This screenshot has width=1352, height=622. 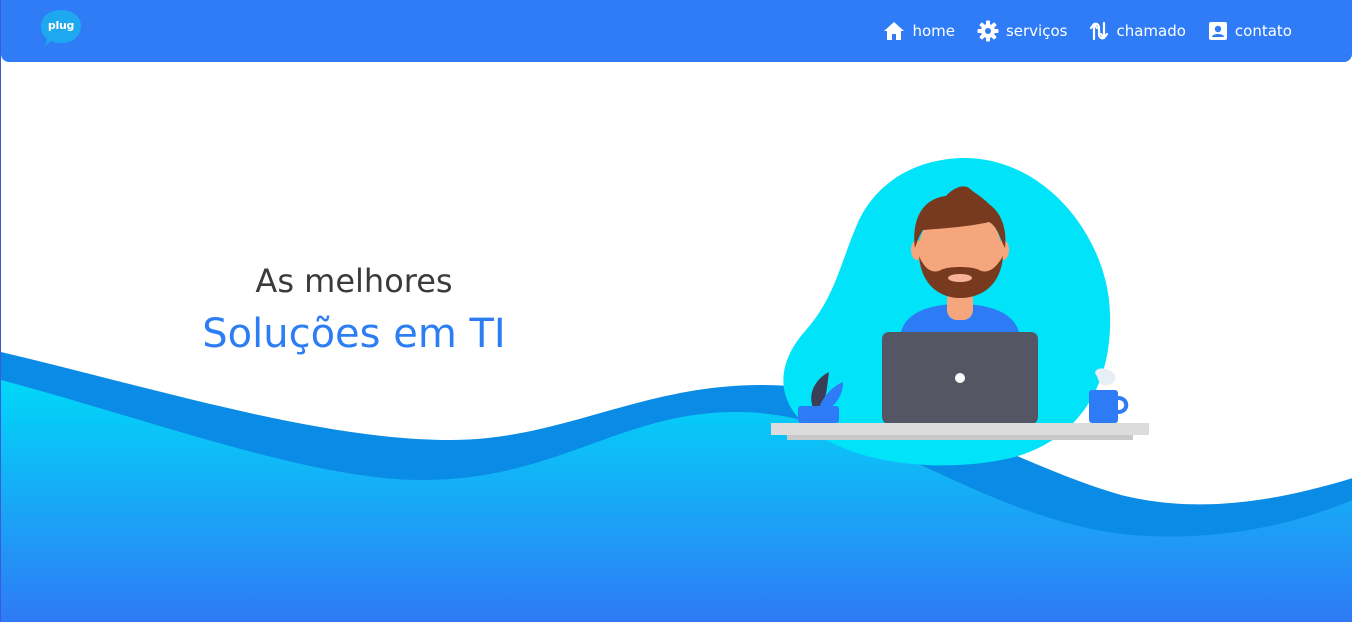 What do you see at coordinates (960, 378) in the screenshot?
I see `laptop-logo` at bounding box center [960, 378].